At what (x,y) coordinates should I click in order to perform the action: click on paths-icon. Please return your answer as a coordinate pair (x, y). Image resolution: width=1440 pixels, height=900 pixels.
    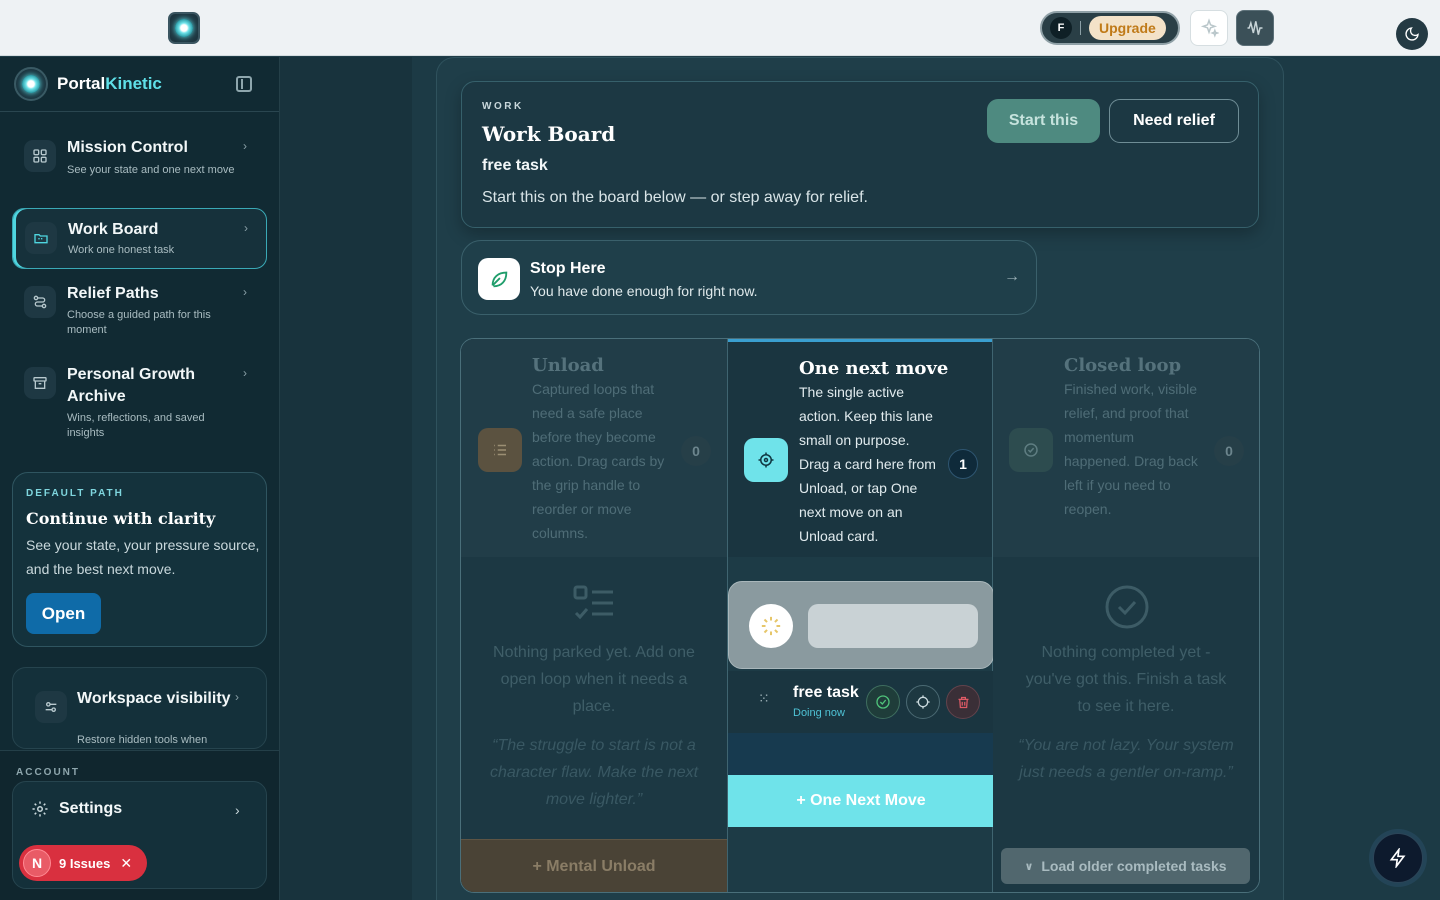
    Looking at the image, I should click on (40, 302).